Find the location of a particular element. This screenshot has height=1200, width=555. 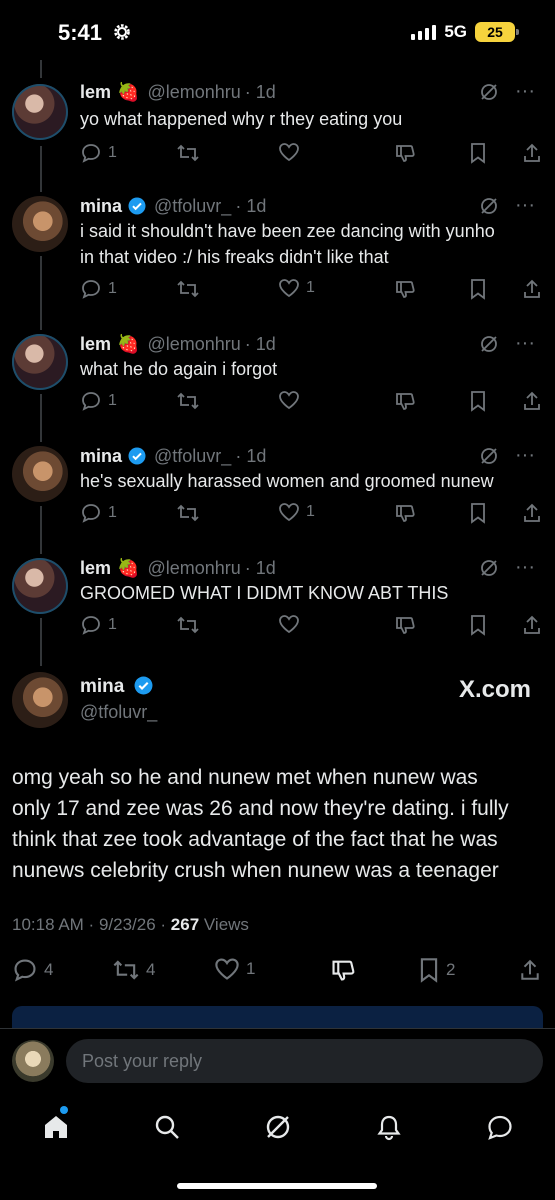

nav-search is located at coordinates (166, 1127).